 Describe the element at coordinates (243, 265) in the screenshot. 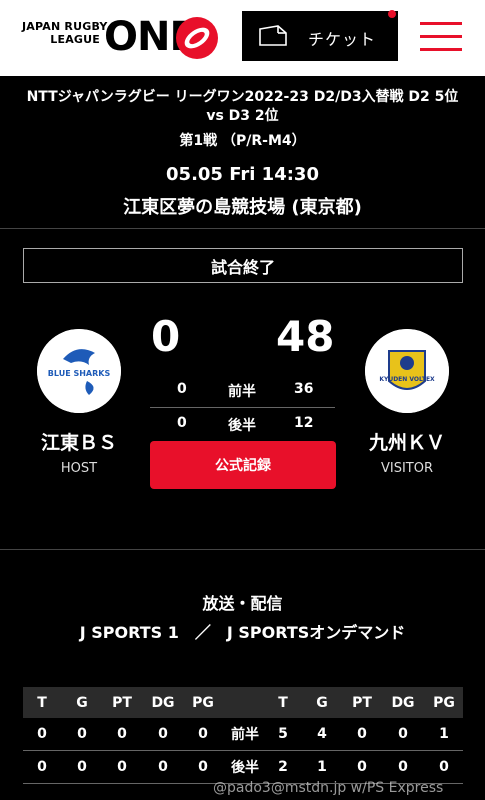

I see `match-status-badge: 試合終了` at that location.